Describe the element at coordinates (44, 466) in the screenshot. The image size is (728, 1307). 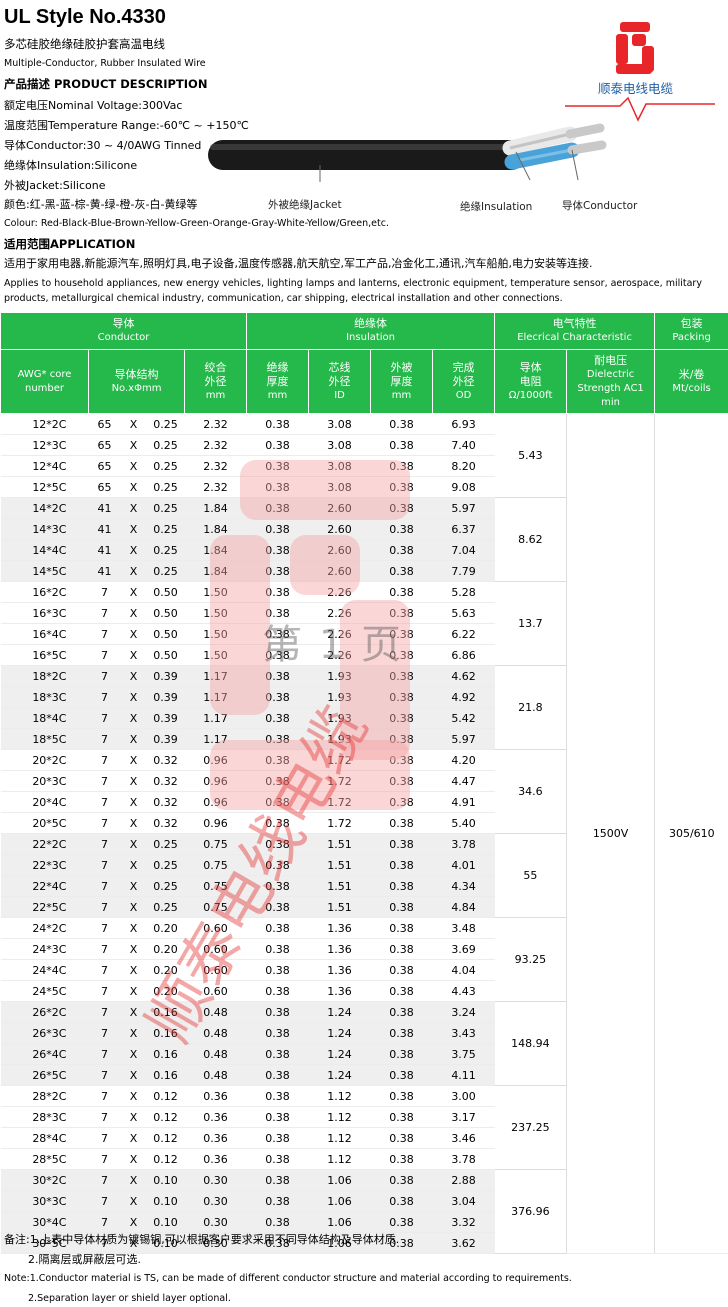
I see `table-cell: 12*4C` at that location.